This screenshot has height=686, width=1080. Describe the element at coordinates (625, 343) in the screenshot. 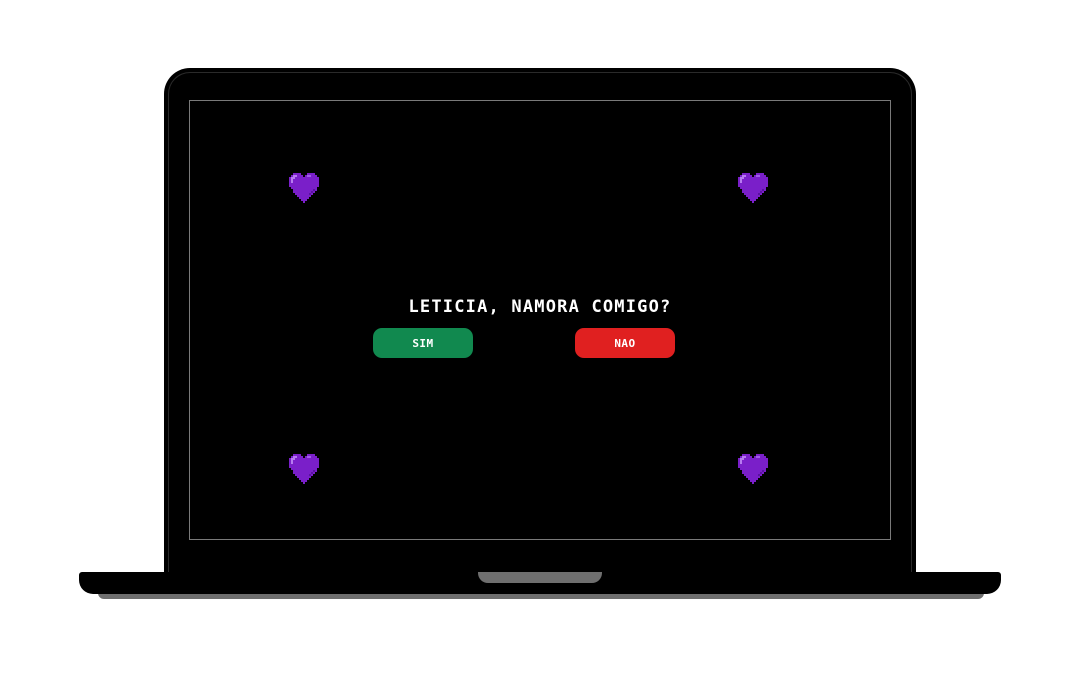

I see `no-button: NAO` at that location.